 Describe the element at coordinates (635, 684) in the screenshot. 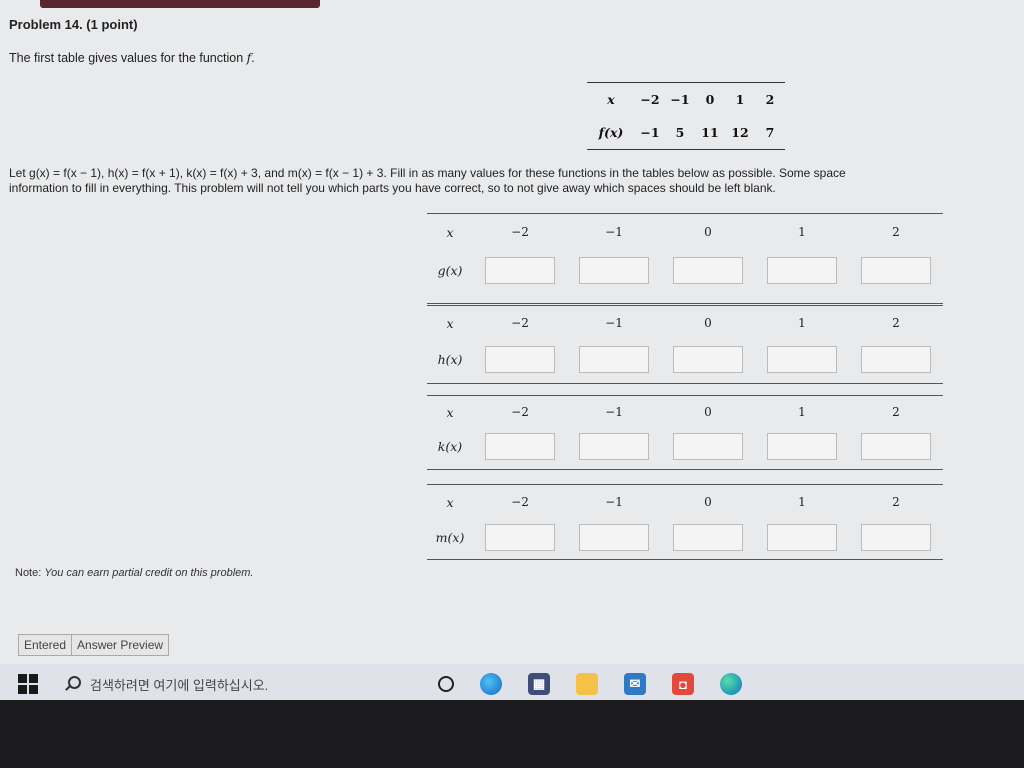

I see `mail-icon: ✉` at that location.